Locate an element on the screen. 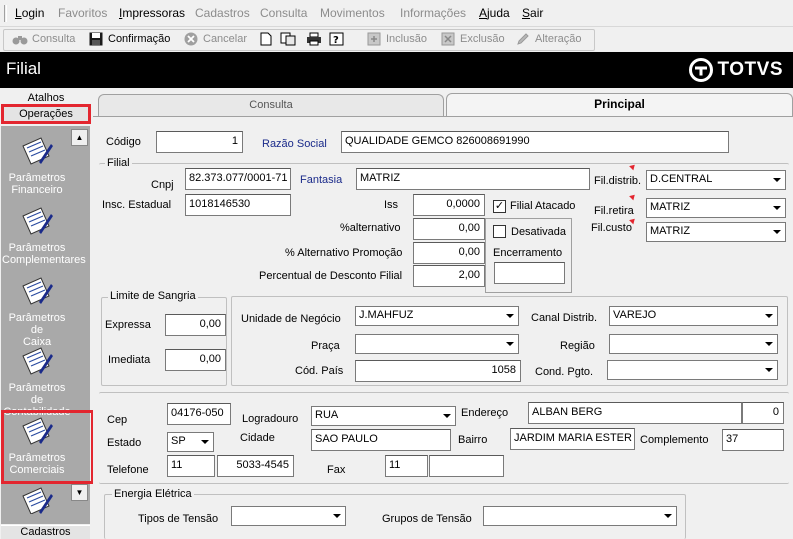  cep-label: Cep is located at coordinates (117, 420).